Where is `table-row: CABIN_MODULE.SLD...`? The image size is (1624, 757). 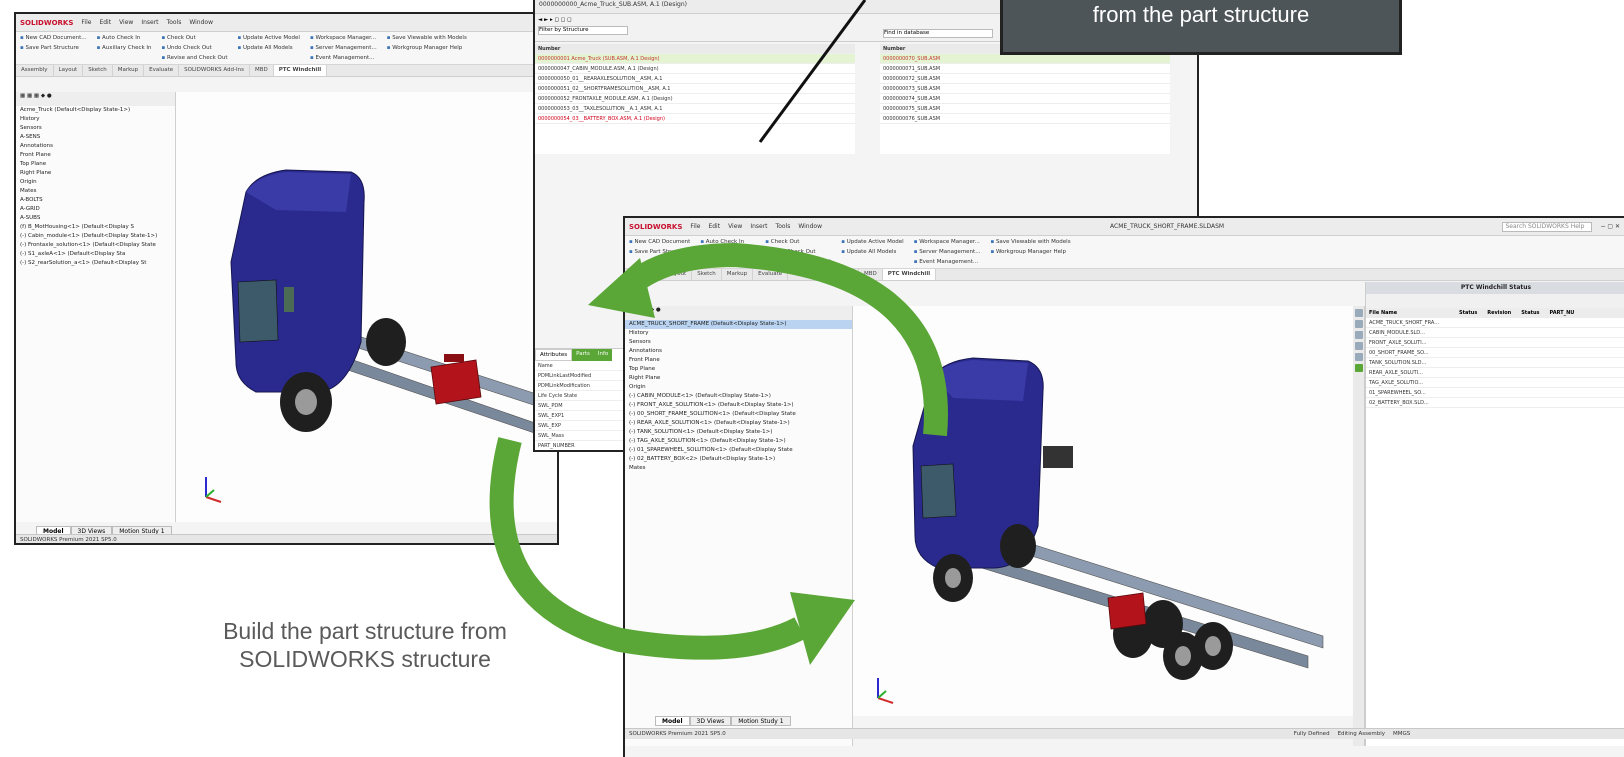
table-row: CABIN_MODULE.SLD... is located at coordinates (1495, 333).